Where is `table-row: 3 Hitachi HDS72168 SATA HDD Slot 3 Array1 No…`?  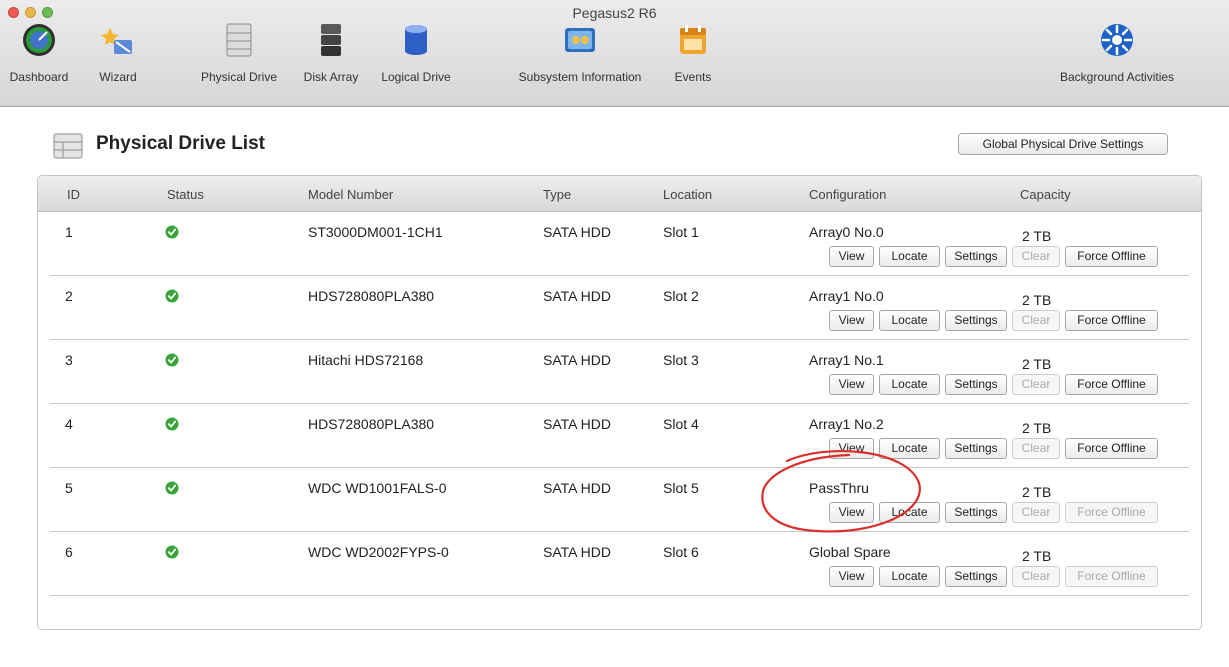 table-row: 3 Hitachi HDS72168 SATA HDD Slot 3 Array1 No… is located at coordinates (619, 372).